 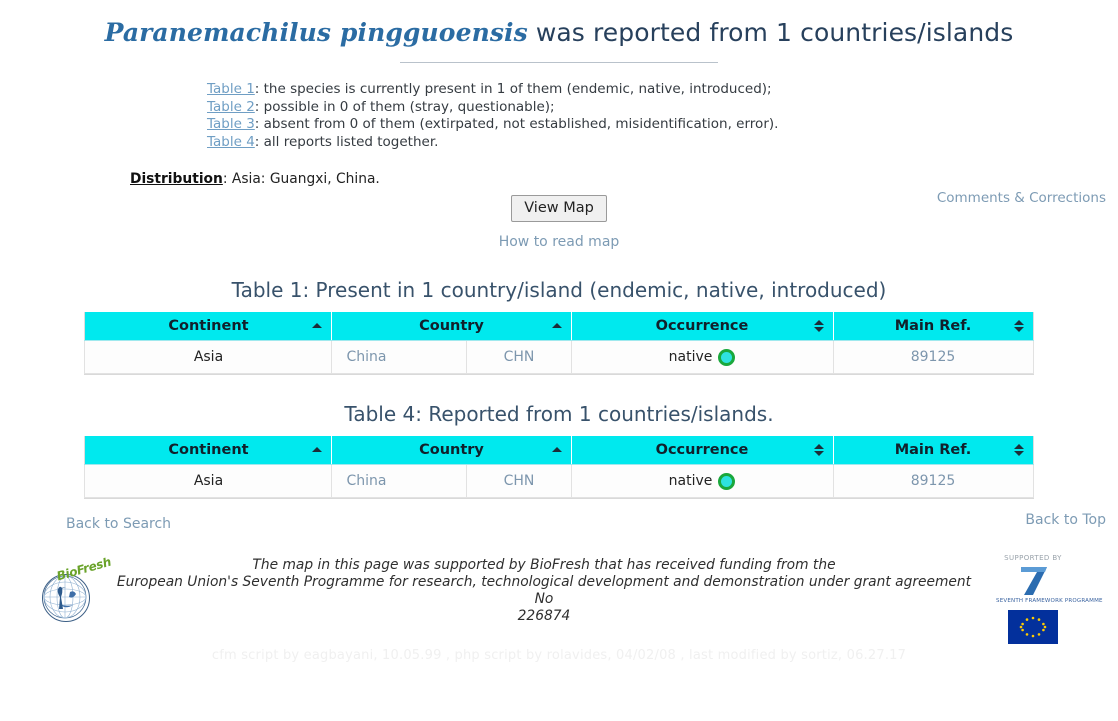 I want to click on distribution-line: Distribution: Asia: Guangxi, China., so click(x=624, y=179).